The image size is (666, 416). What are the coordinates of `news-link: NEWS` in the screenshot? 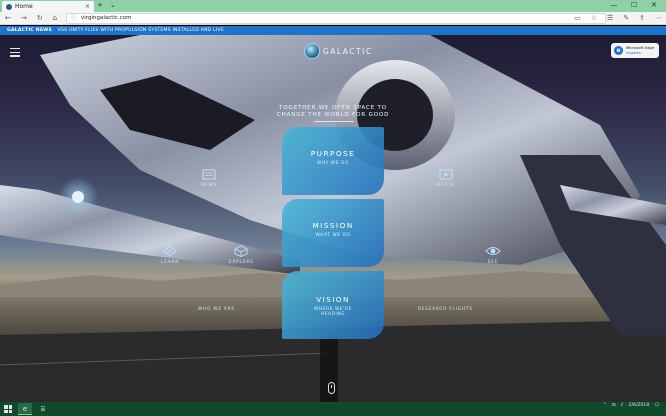 It's located at (209, 178).